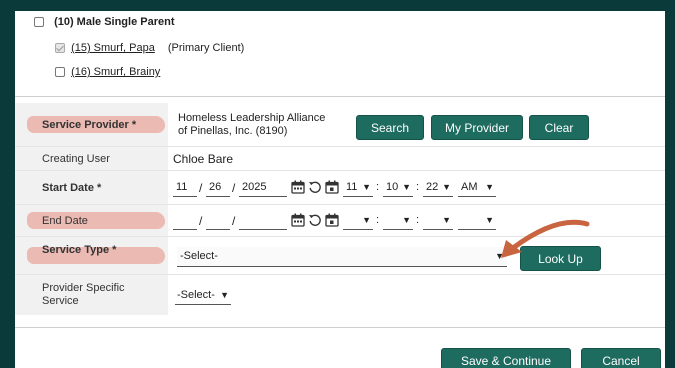 This screenshot has height=368, width=675. I want to click on clear-provider-button: Clear, so click(559, 127).